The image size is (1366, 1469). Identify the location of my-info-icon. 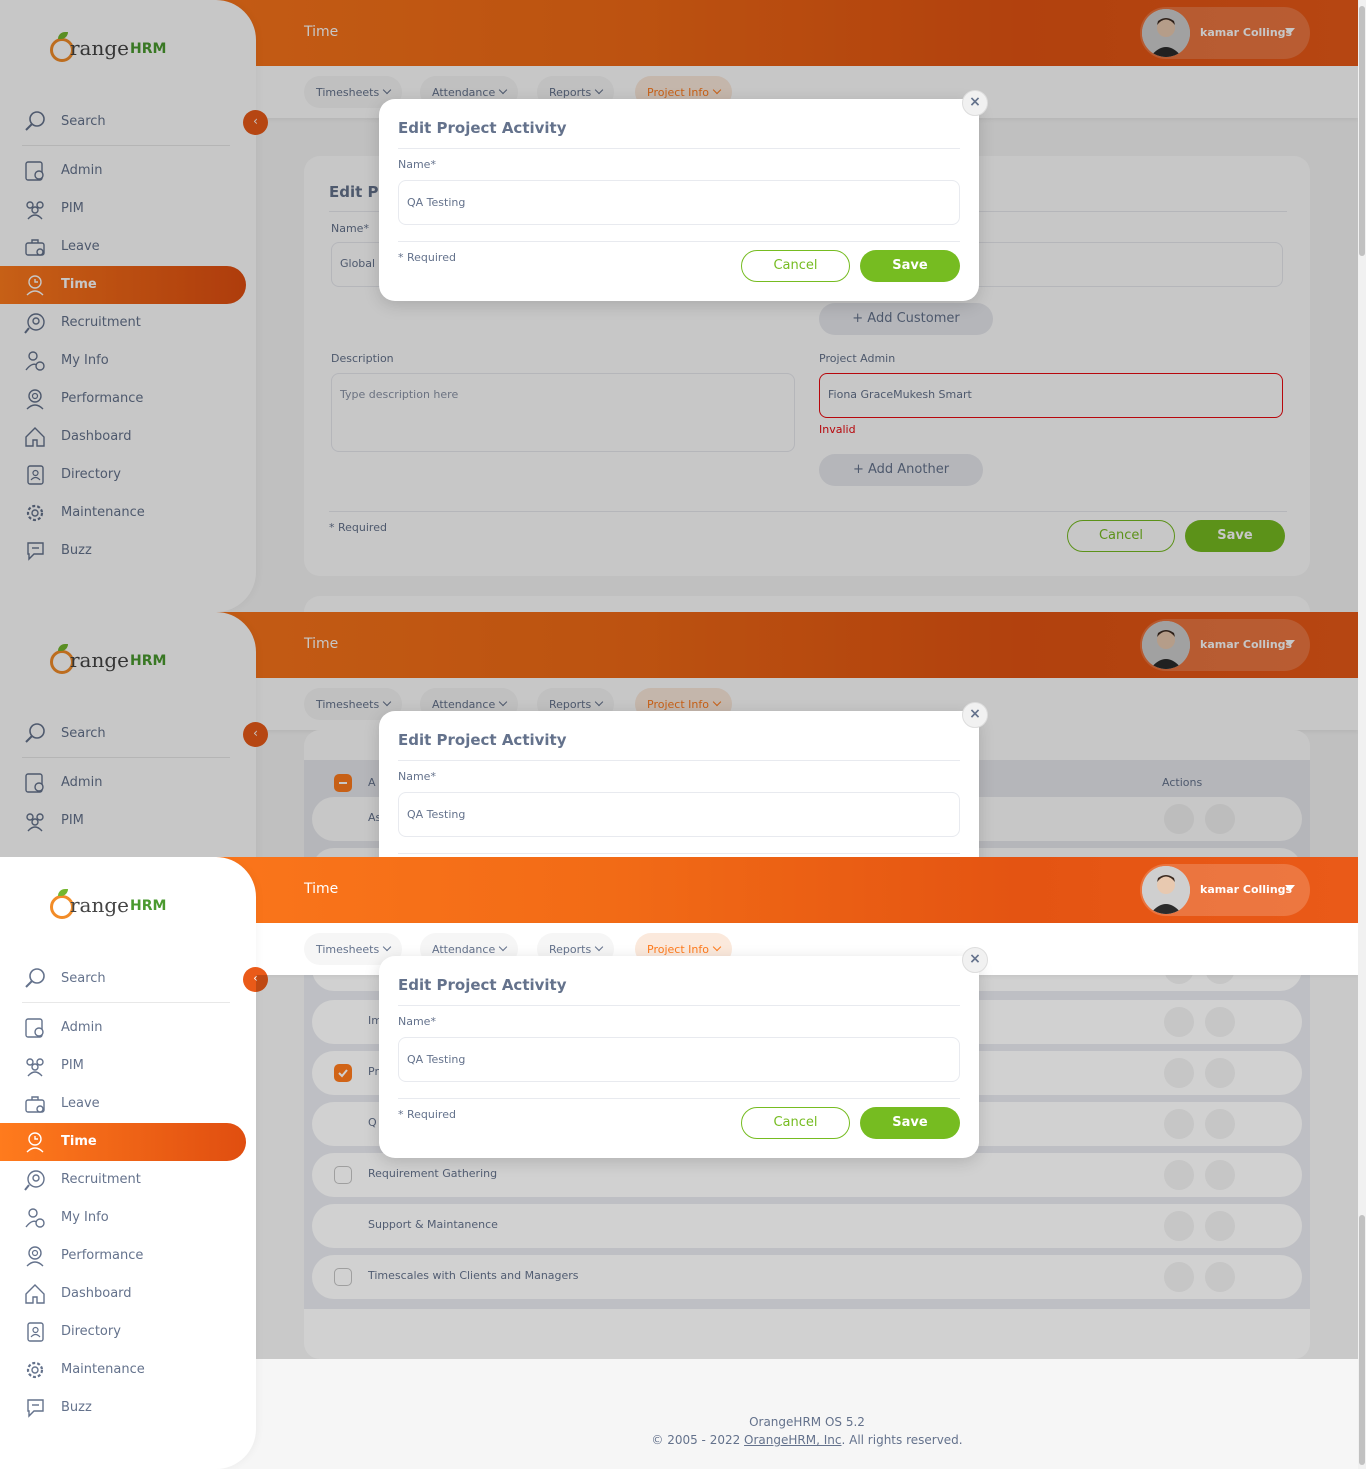
(35, 1218).